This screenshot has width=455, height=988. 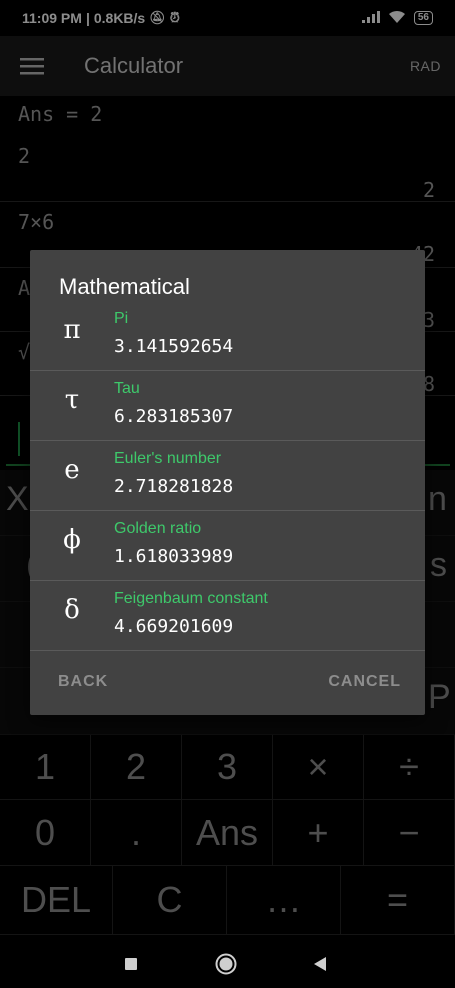 I want to click on cancel-button: CANCEL, so click(x=364, y=682).